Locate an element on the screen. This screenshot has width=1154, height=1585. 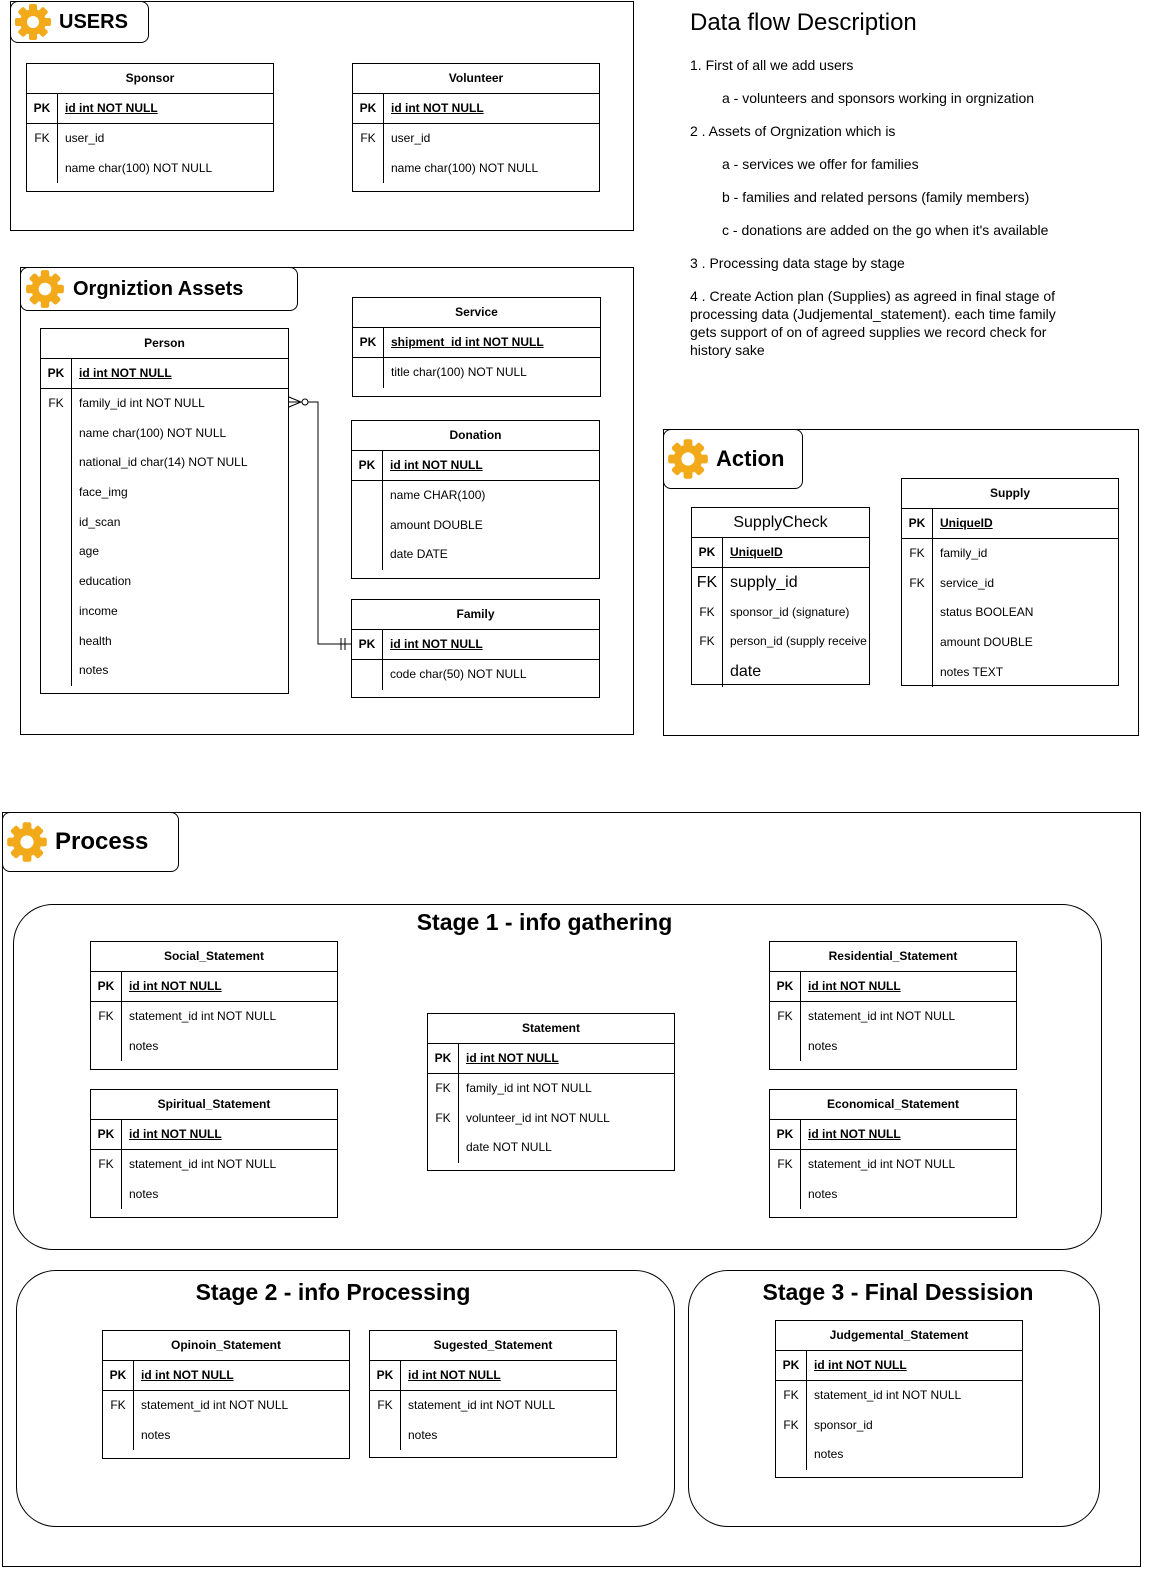
primary-key-row: PK shipment_id int NOT NULL is located at coordinates (476, 343).